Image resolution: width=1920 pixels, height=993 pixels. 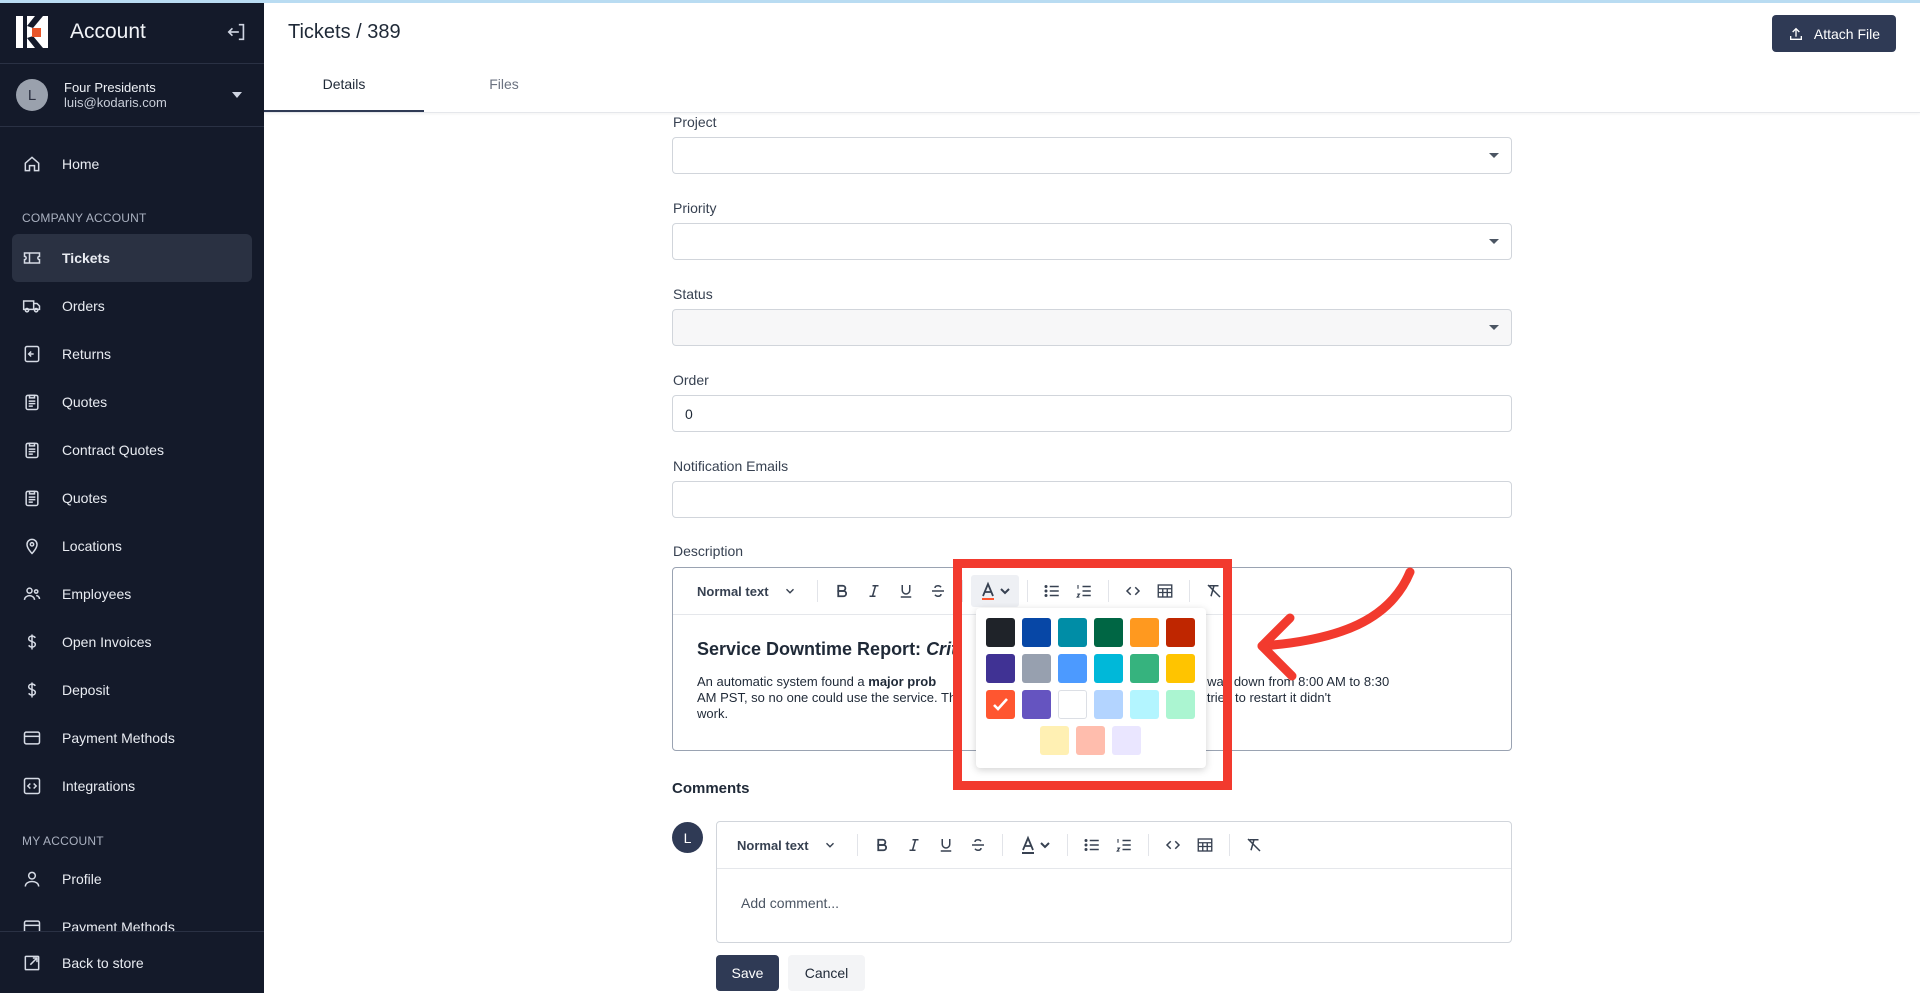 I want to click on color-swatch-white, so click(x=1072, y=704).